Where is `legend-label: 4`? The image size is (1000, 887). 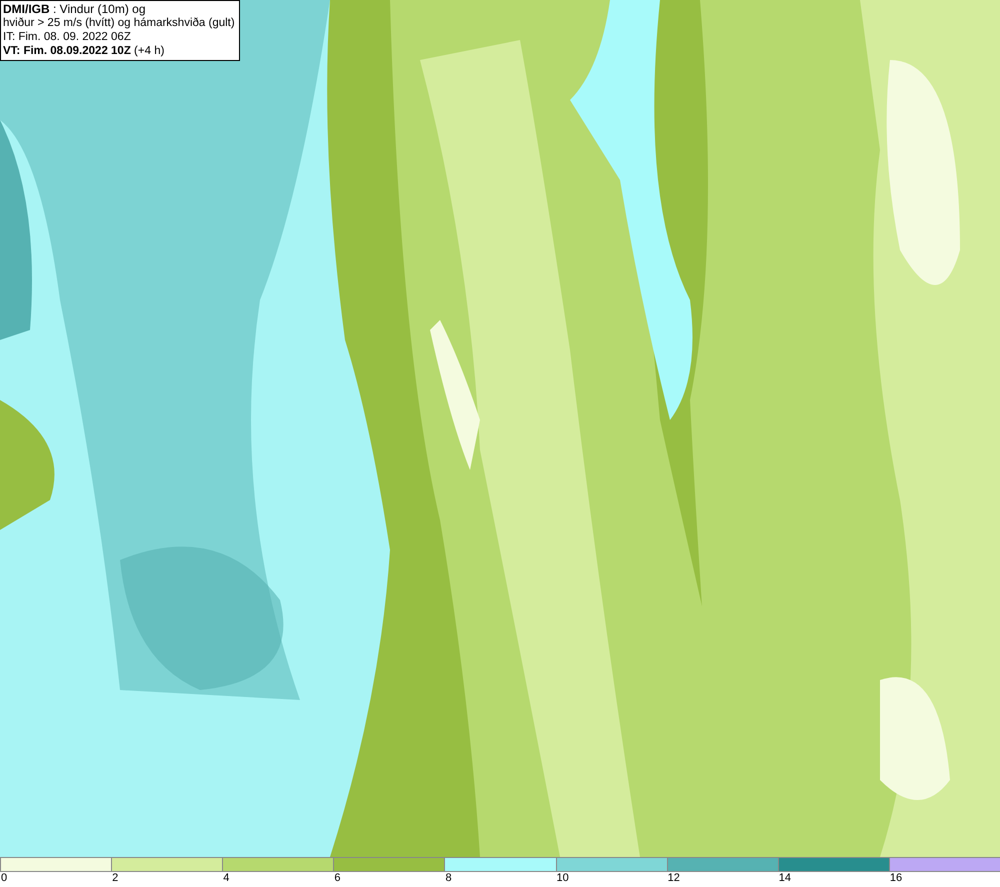 legend-label: 4 is located at coordinates (226, 878).